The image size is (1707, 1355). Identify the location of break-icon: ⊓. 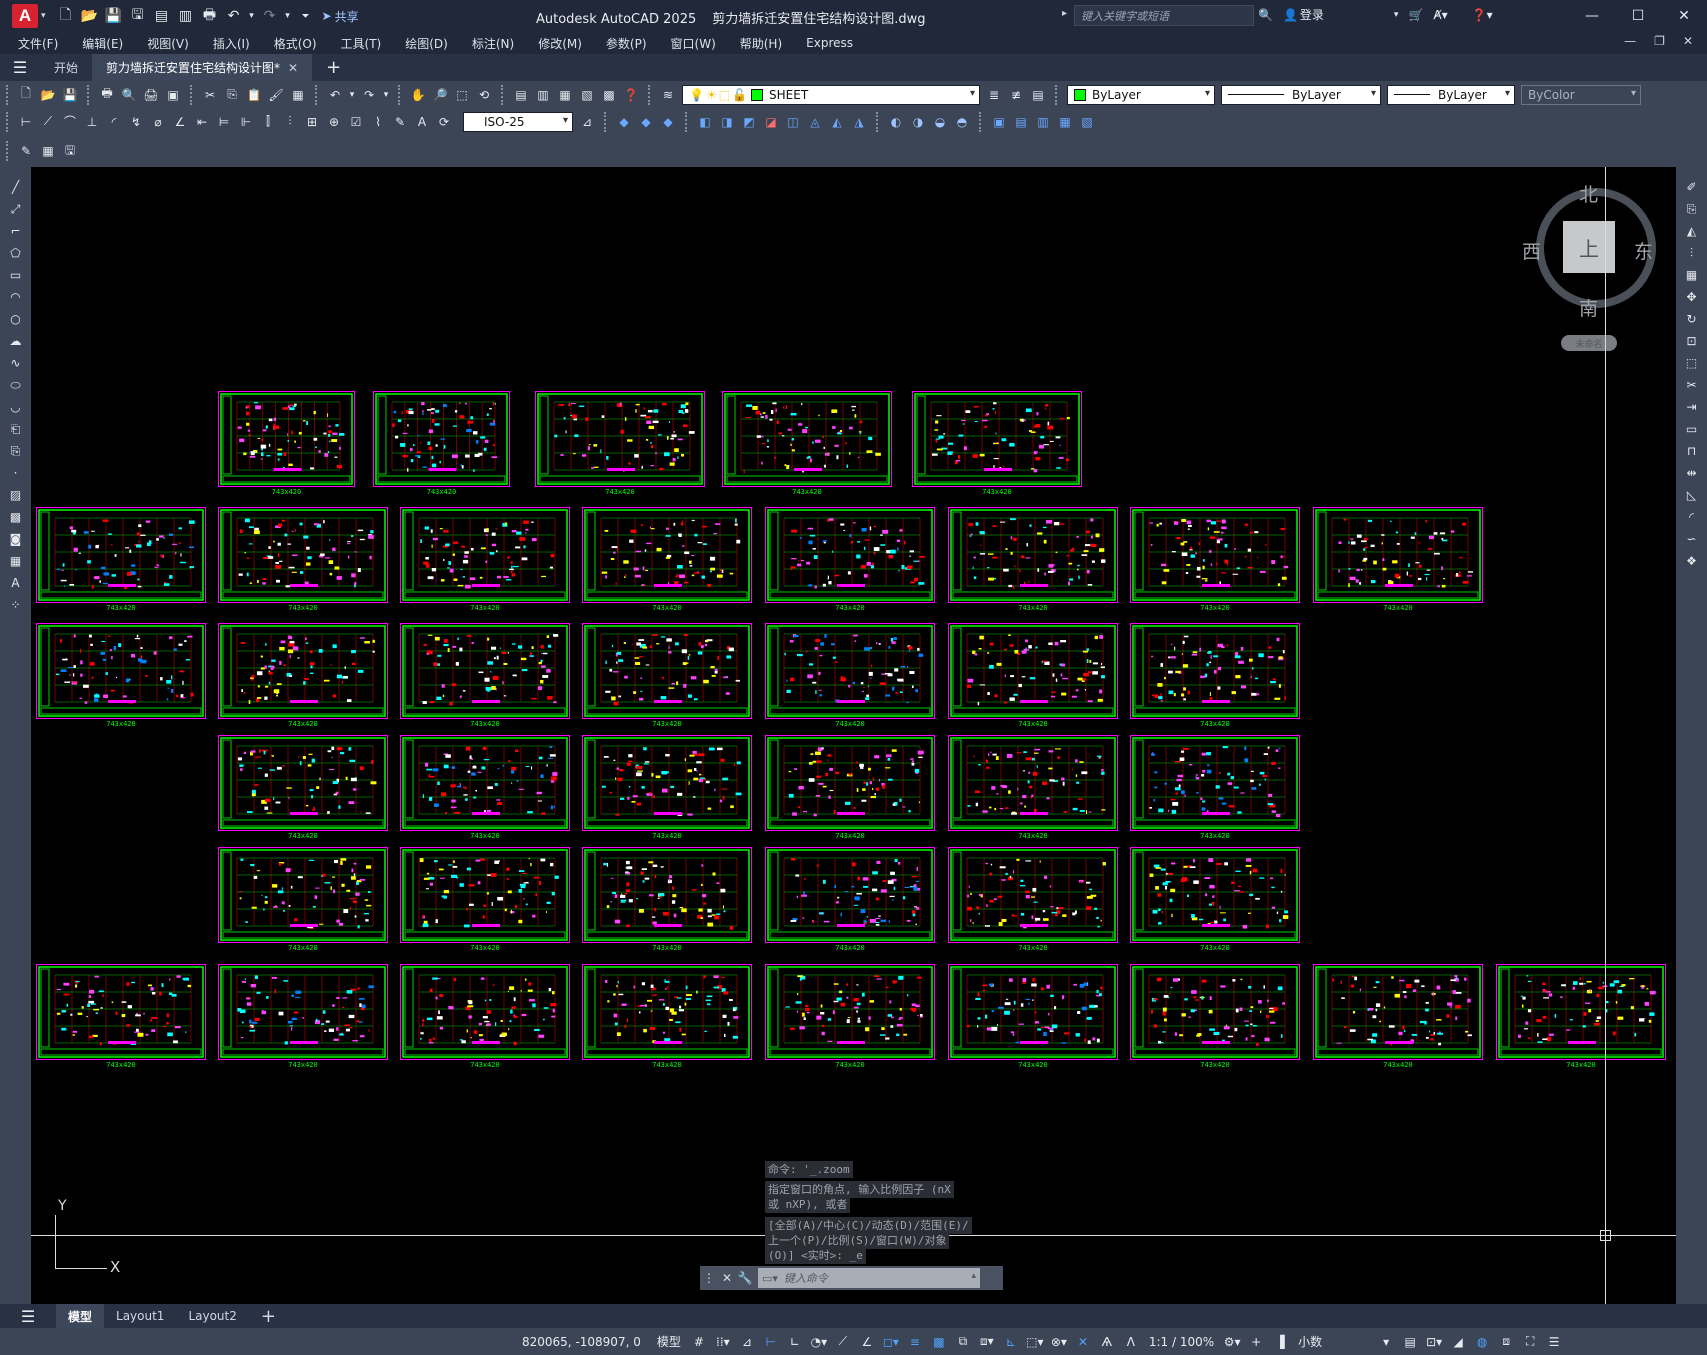
(1692, 451).